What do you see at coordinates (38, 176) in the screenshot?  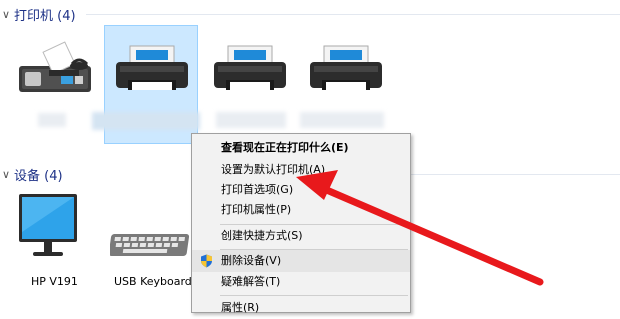 I see `devices-group-title: 设备 (4)` at bounding box center [38, 176].